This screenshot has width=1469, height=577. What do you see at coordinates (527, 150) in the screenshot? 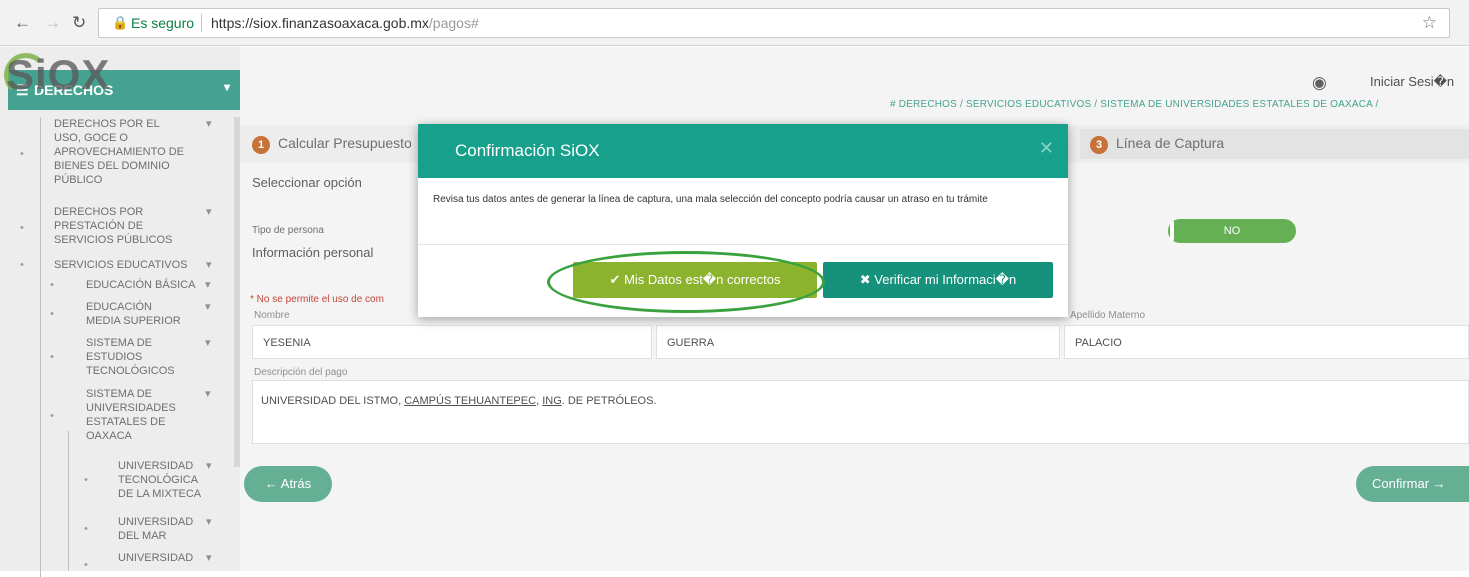
I see `modal-title: Confirmación SiOX` at bounding box center [527, 150].